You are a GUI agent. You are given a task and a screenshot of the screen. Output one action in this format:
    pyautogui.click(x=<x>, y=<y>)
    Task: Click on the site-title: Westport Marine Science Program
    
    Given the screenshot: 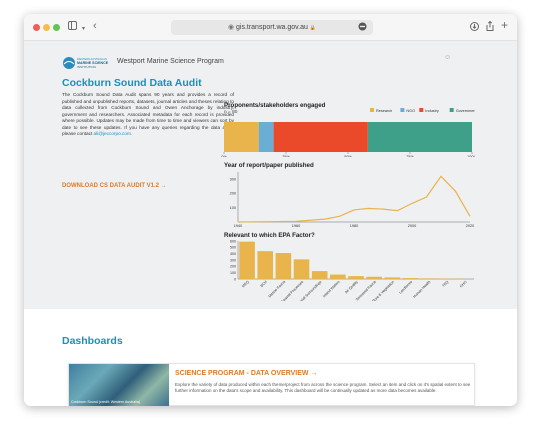 What is the action you would take?
    pyautogui.click(x=170, y=61)
    